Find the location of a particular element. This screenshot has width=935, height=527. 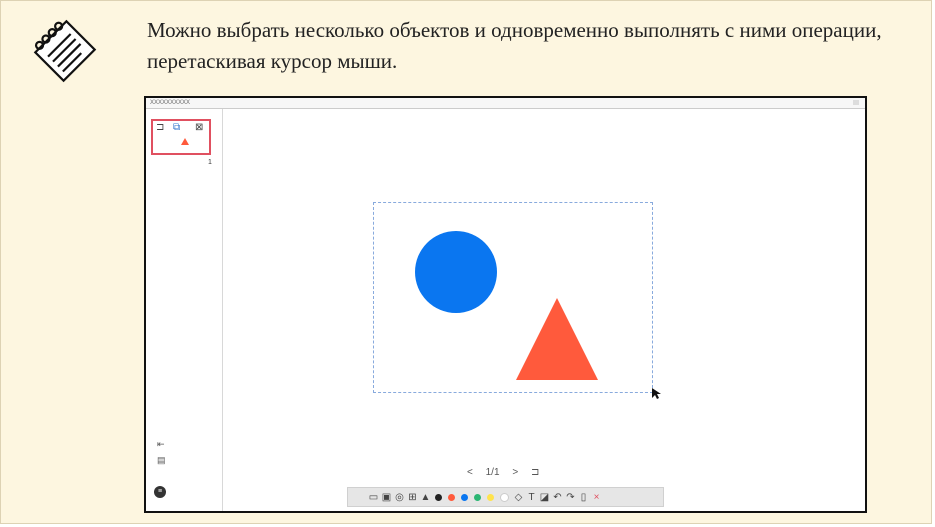

eraser-icon: ◇ is located at coordinates (518, 497).